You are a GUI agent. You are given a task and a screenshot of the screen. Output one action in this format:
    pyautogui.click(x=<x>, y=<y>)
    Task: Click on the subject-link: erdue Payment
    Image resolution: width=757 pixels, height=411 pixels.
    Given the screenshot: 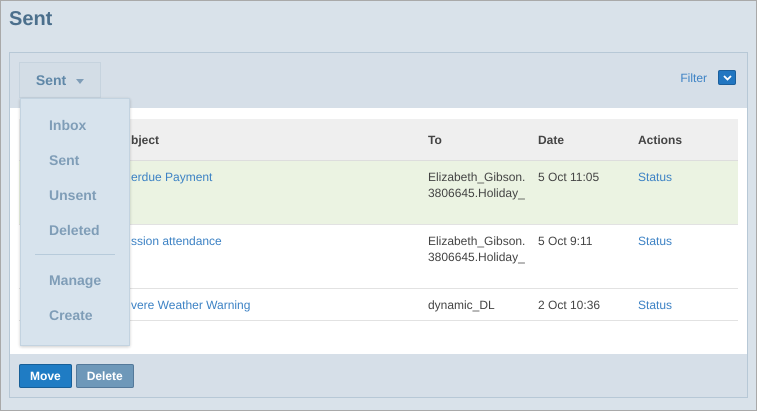 What is the action you would take?
    pyautogui.click(x=171, y=177)
    